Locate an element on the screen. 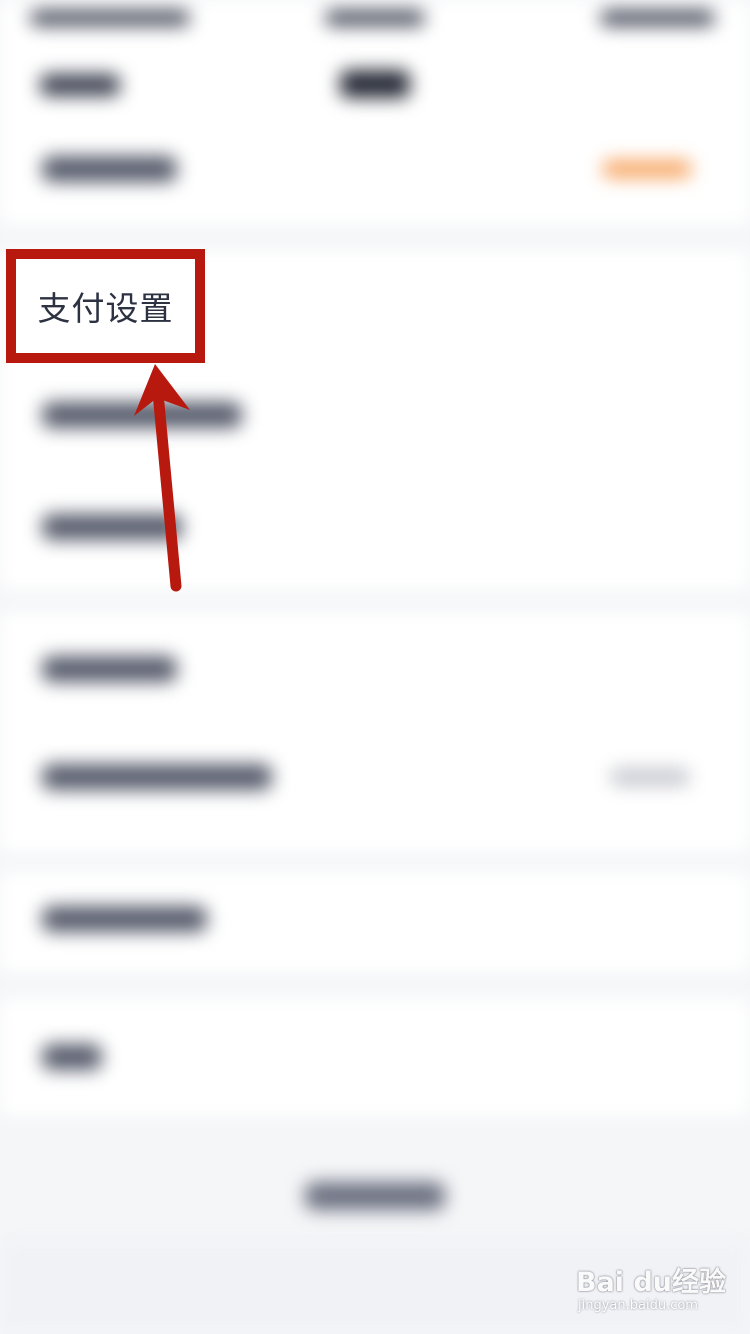 Image resolution: width=750 pixels, height=1334 pixels. settings-section-account is located at coordinates (375, 177).